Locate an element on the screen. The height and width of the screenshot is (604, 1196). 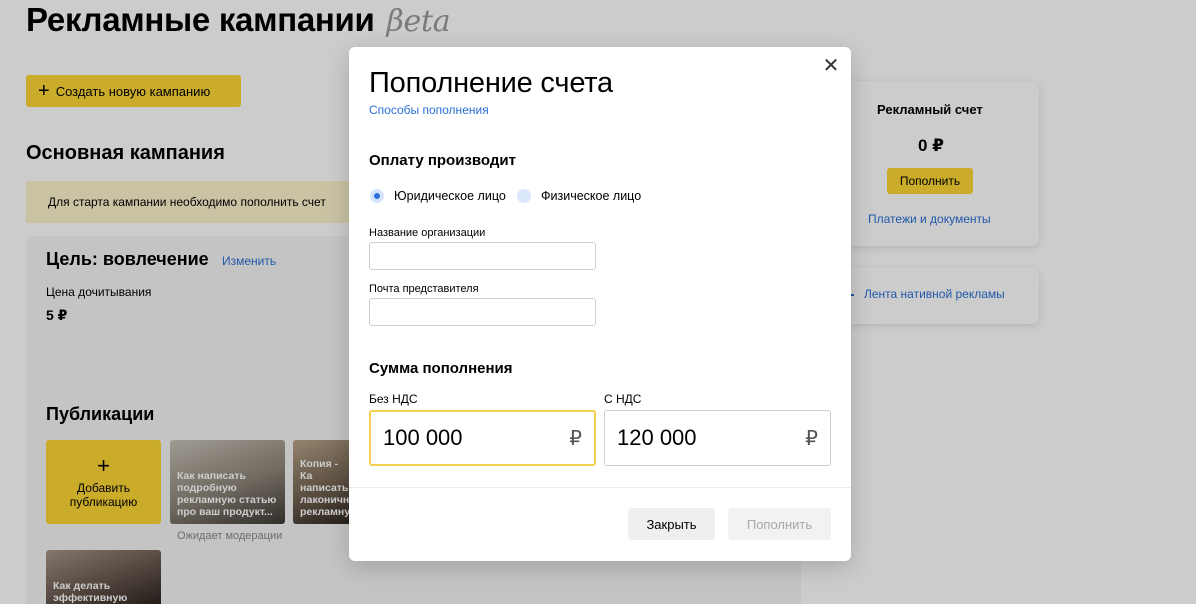
payer-title: Оплату производит is located at coordinates (442, 160).